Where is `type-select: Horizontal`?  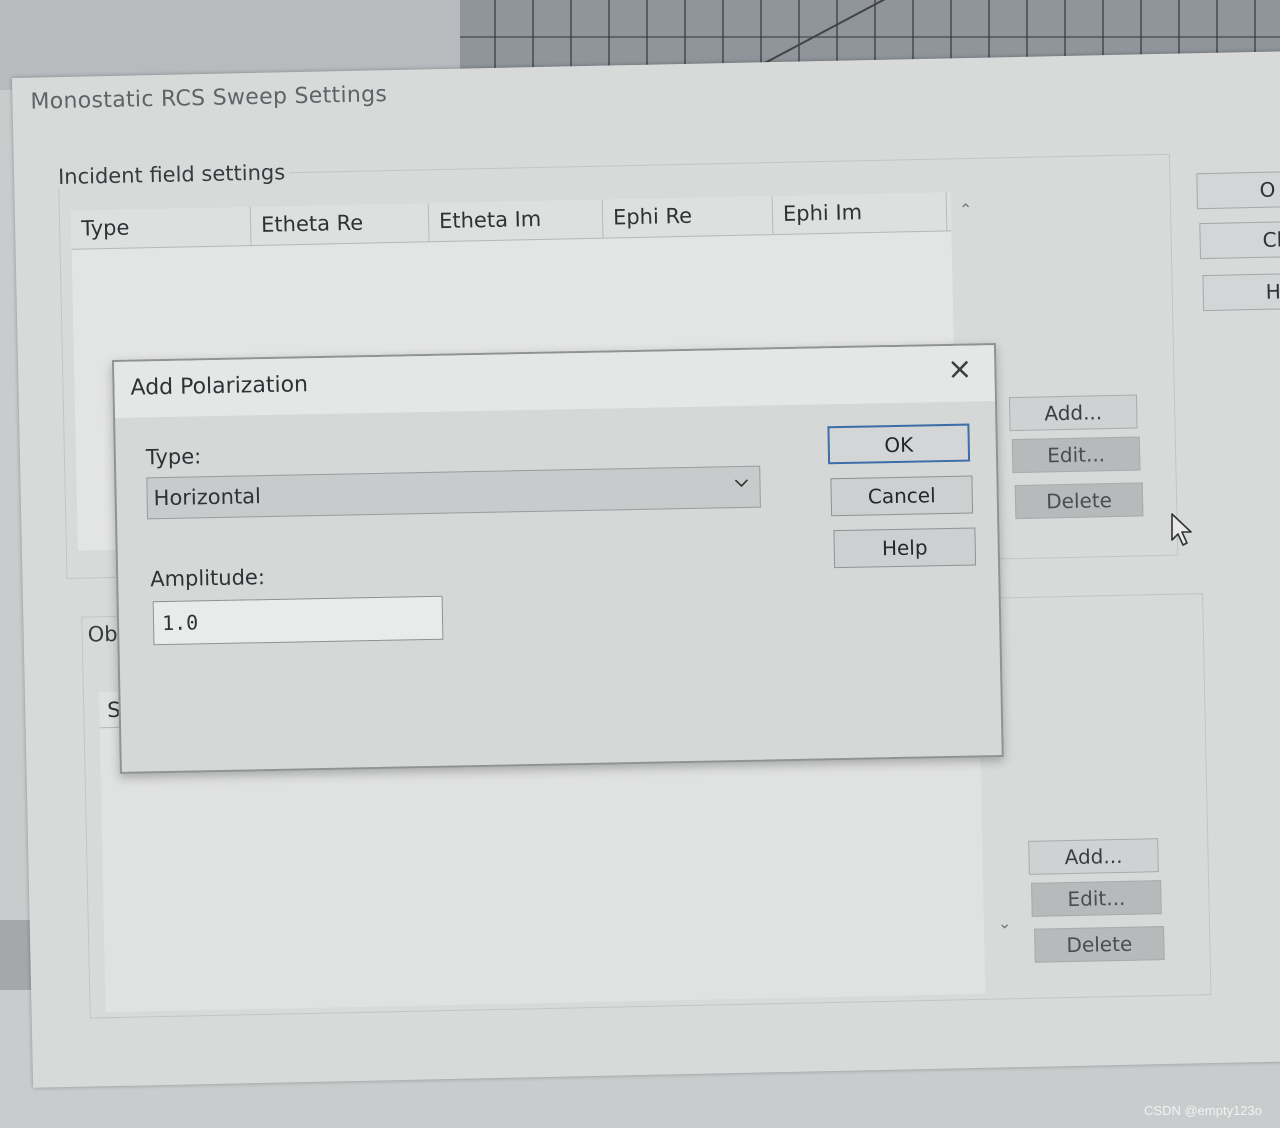 type-select: Horizontal is located at coordinates (453, 492).